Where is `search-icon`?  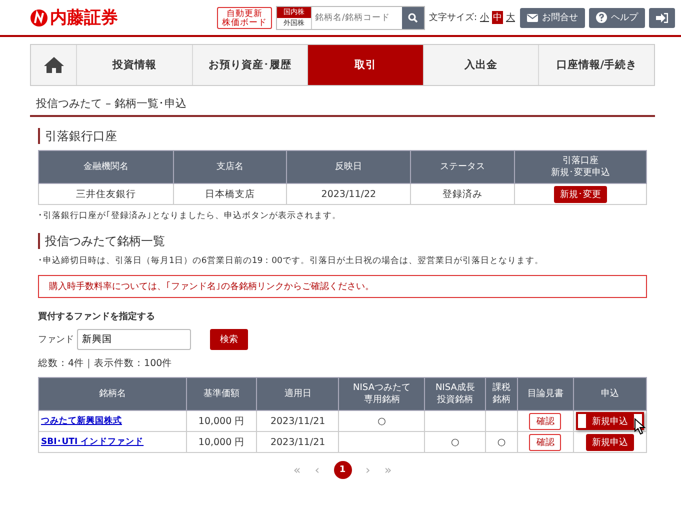 search-icon is located at coordinates (413, 17).